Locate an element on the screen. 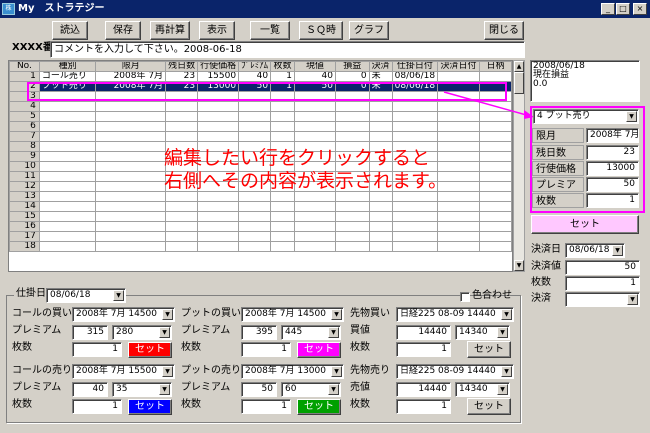 This screenshot has height=433, width=650. fb-month-select: 日経225 08-09 14440 ▼ is located at coordinates (455, 314).